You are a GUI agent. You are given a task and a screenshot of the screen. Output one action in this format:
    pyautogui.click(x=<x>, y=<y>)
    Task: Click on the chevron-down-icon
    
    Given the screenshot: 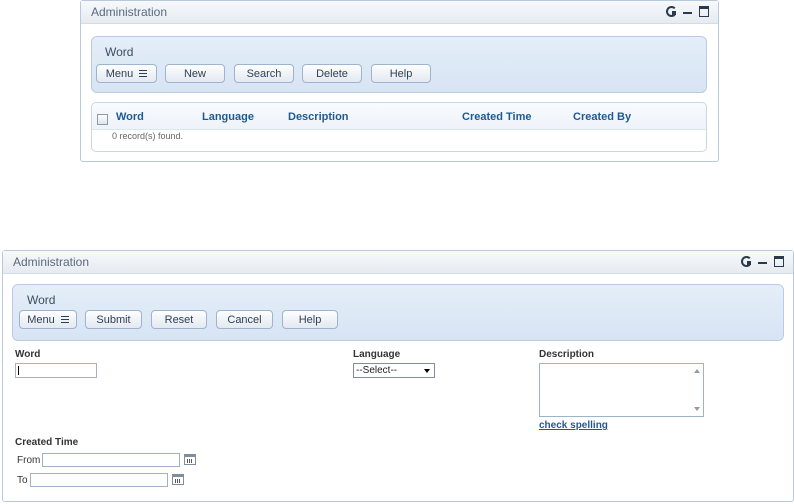 What is the action you would take?
    pyautogui.click(x=427, y=371)
    